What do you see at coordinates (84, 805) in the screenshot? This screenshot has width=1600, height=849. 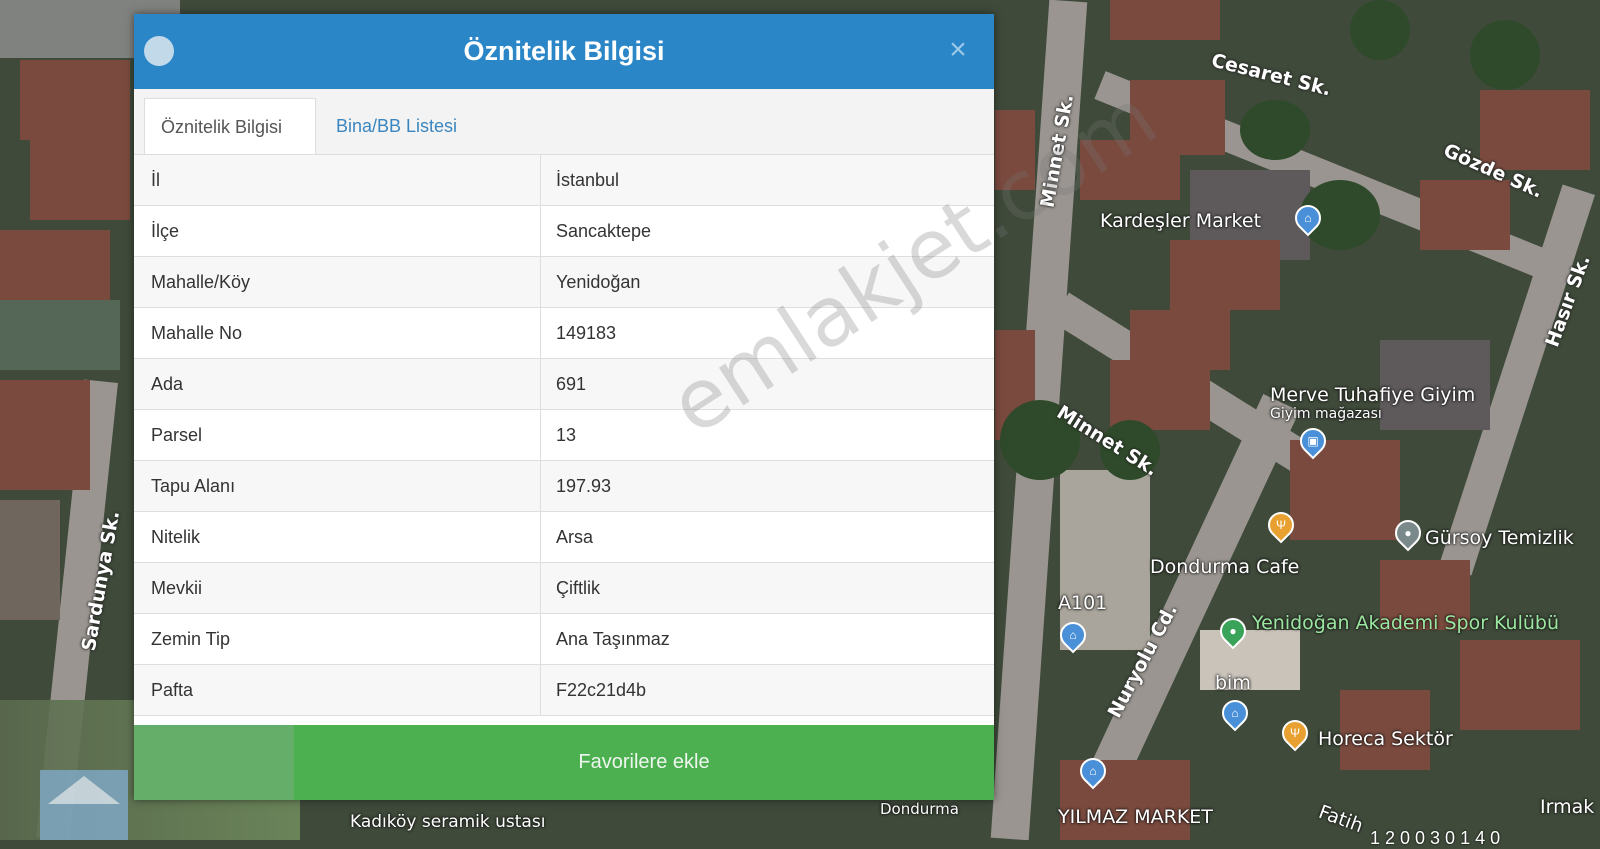 I see `agency-logo` at bounding box center [84, 805].